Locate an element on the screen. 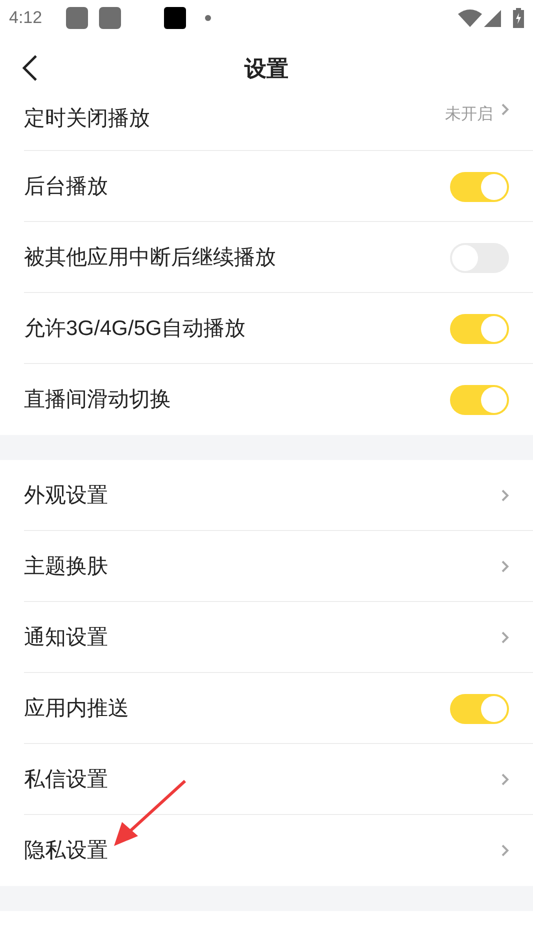  settings-row: 被其他应用中断后继续播放 is located at coordinates (266, 257).